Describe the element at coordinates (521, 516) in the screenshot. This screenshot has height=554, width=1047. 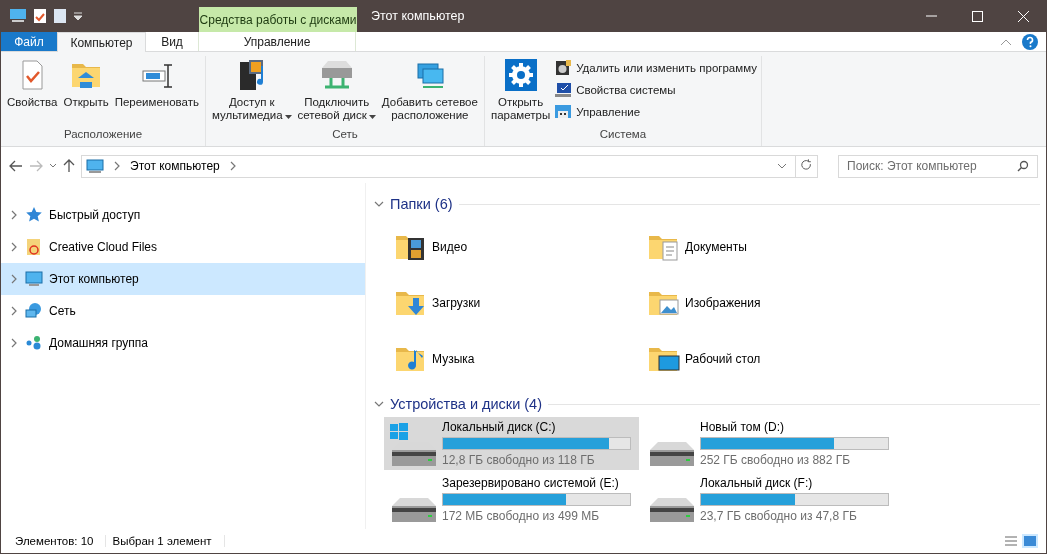
I see `free-space-text: 172 МБ свободно из 499 МБ` at that location.